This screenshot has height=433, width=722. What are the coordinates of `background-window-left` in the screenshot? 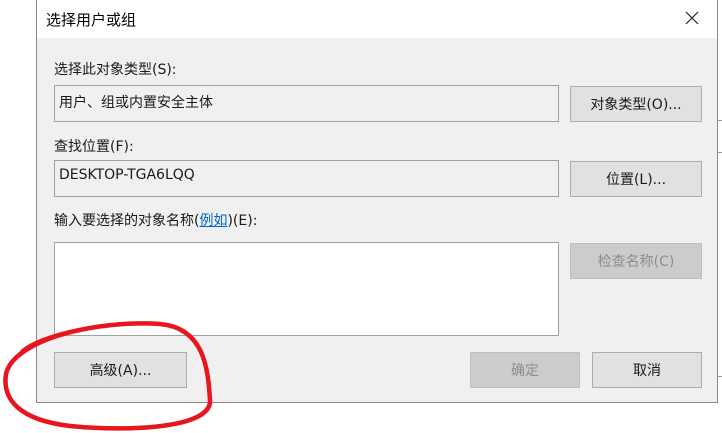 It's located at (18, 216).